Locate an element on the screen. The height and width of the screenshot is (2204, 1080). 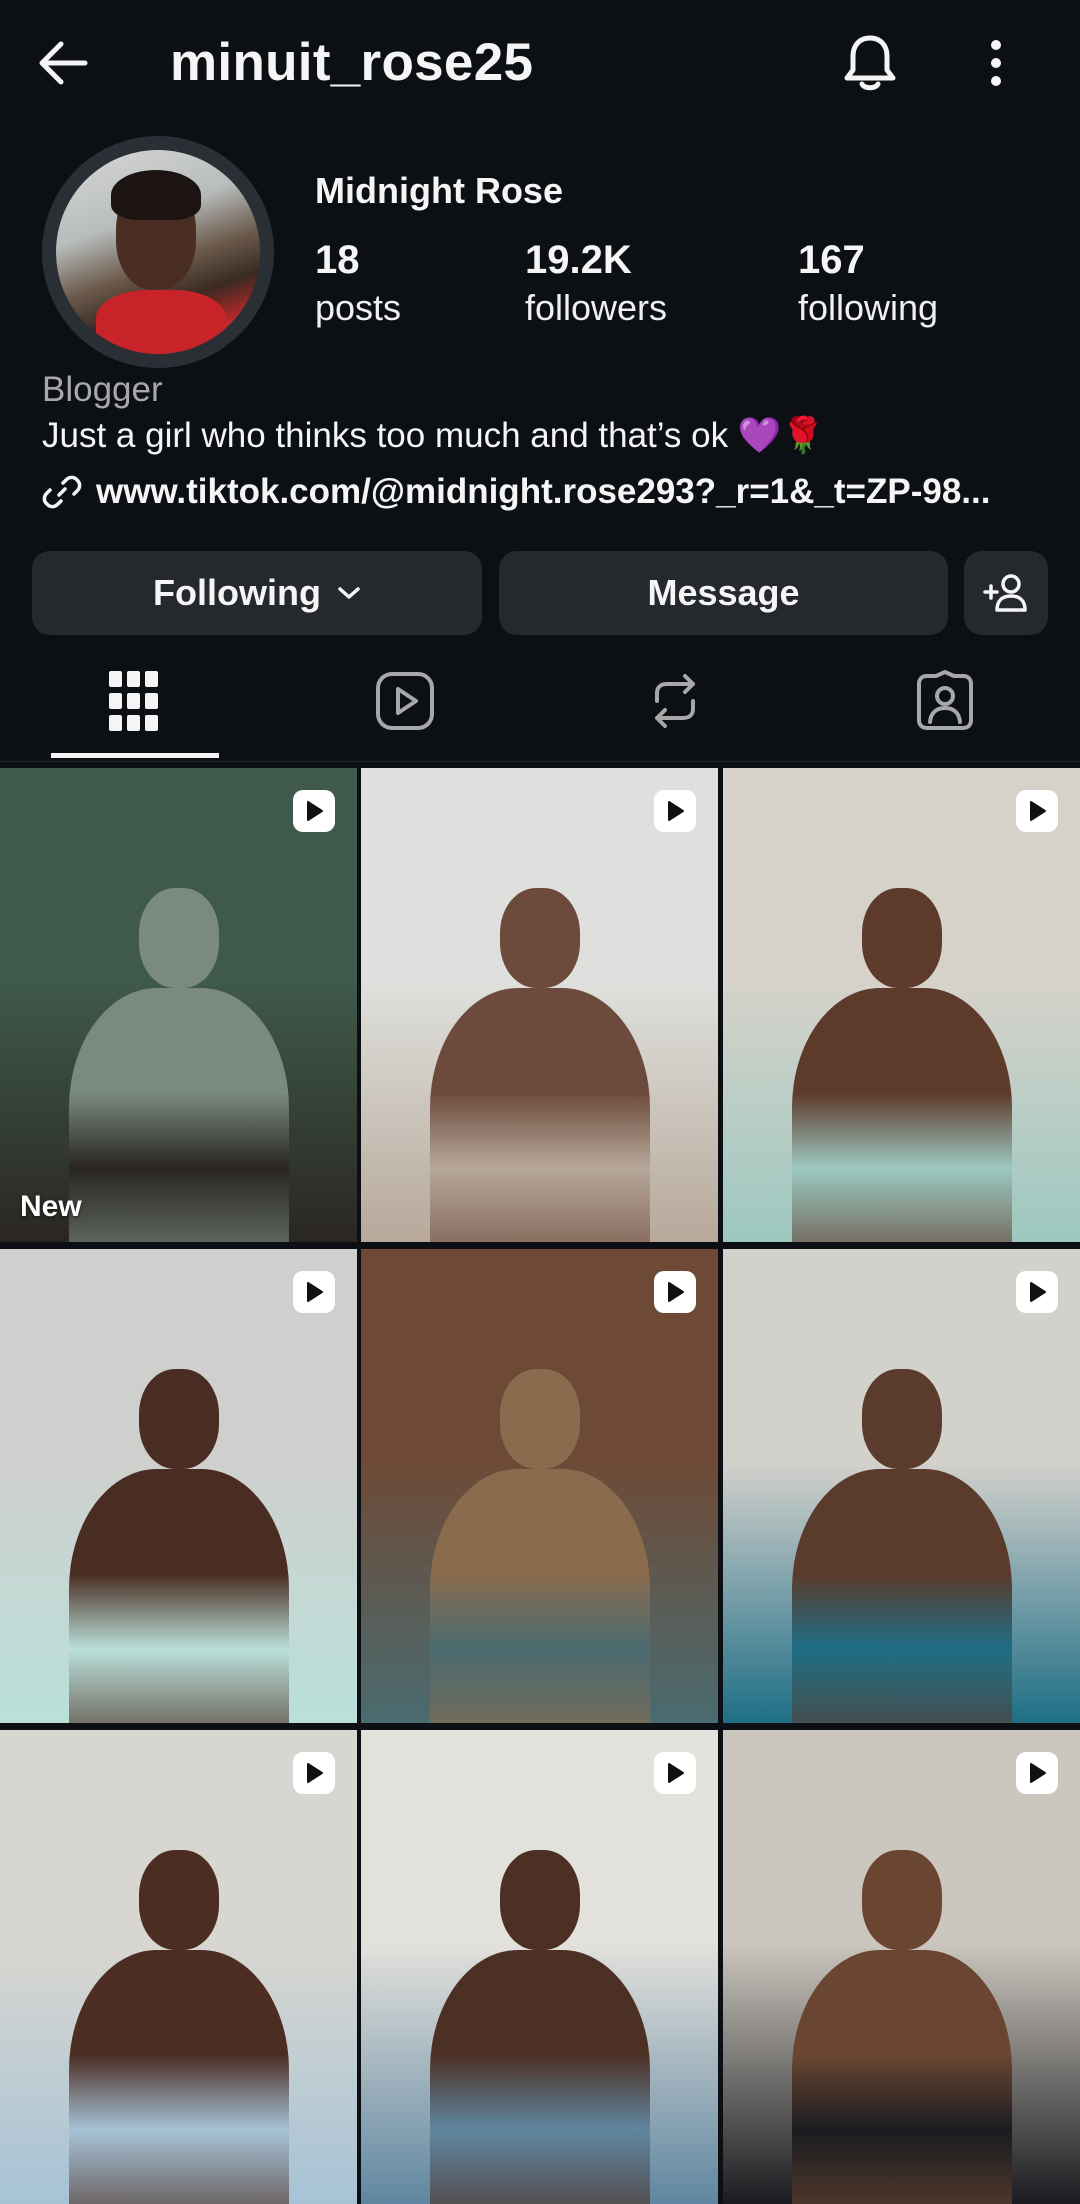
message-button-label: Message is located at coordinates (723, 592).